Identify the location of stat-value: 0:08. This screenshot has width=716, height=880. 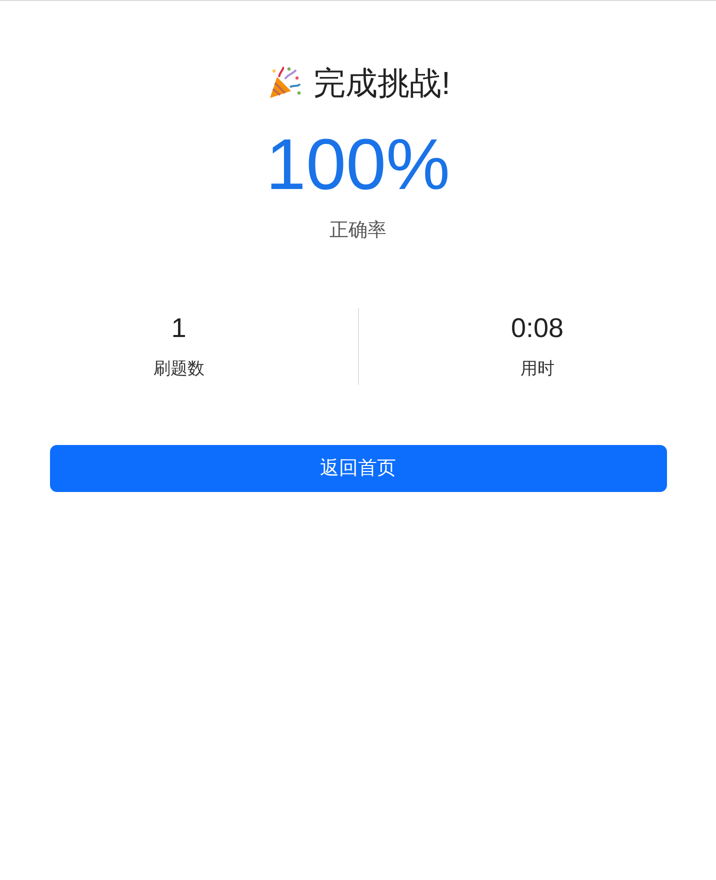
(537, 328).